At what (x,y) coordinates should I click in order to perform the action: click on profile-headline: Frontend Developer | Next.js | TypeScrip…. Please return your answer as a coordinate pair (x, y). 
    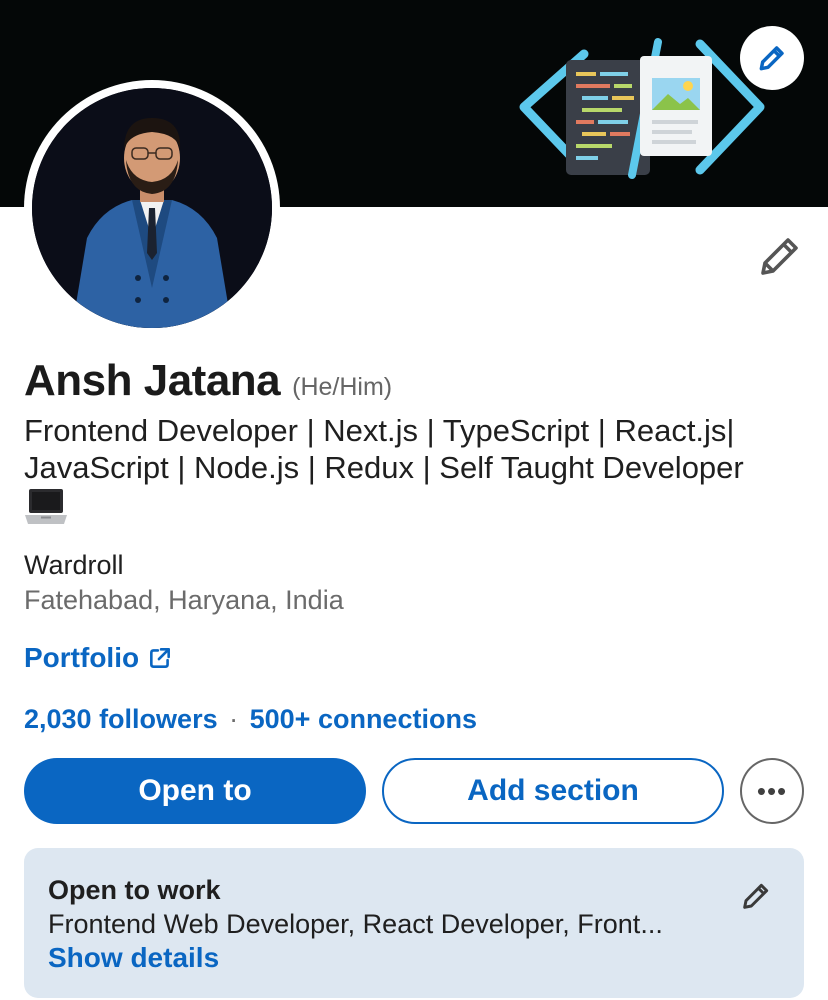
    Looking at the image, I should click on (384, 449).